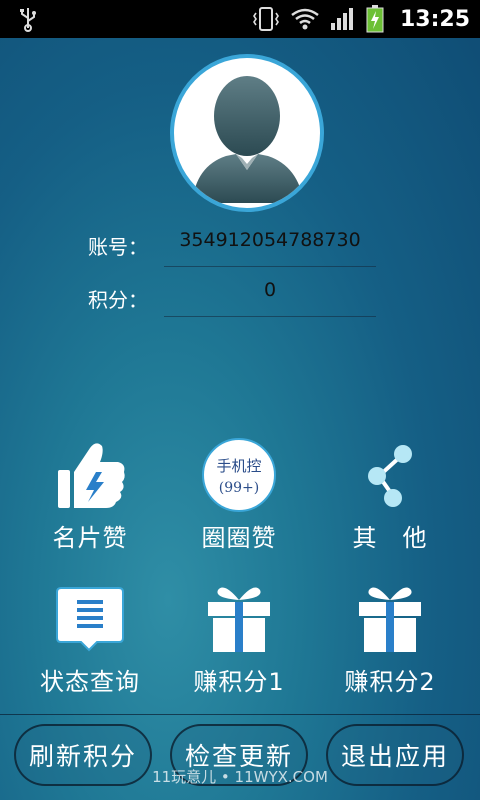  What do you see at coordinates (240, 777) in the screenshot?
I see `watermark: 11玩意儿 • 11WYX.COM` at bounding box center [240, 777].